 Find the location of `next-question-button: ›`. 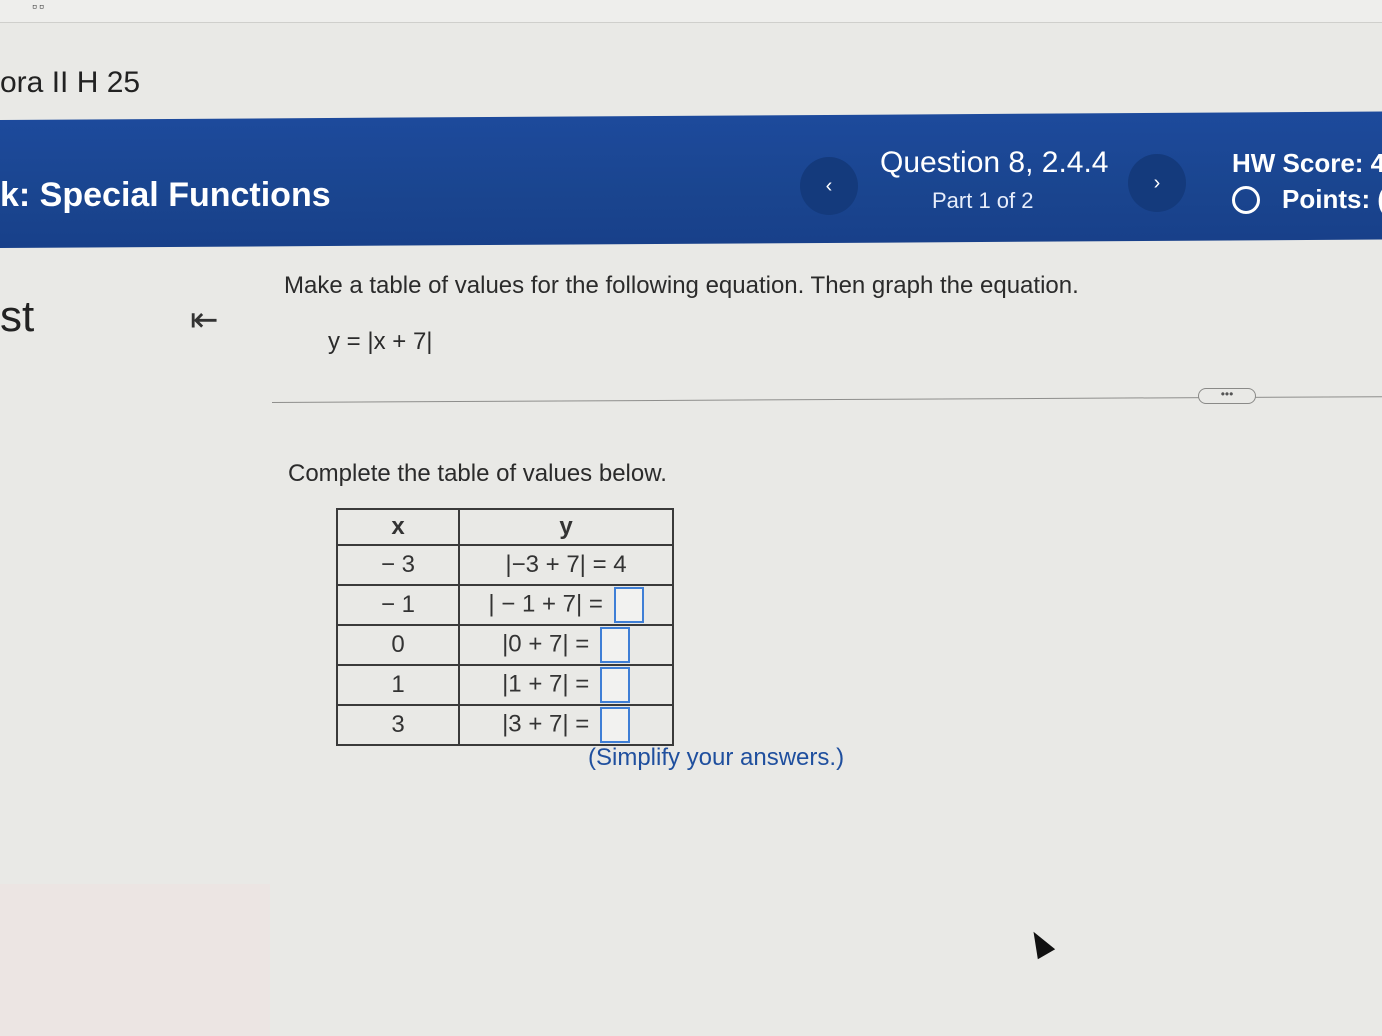

next-question-button: › is located at coordinates (1157, 183).